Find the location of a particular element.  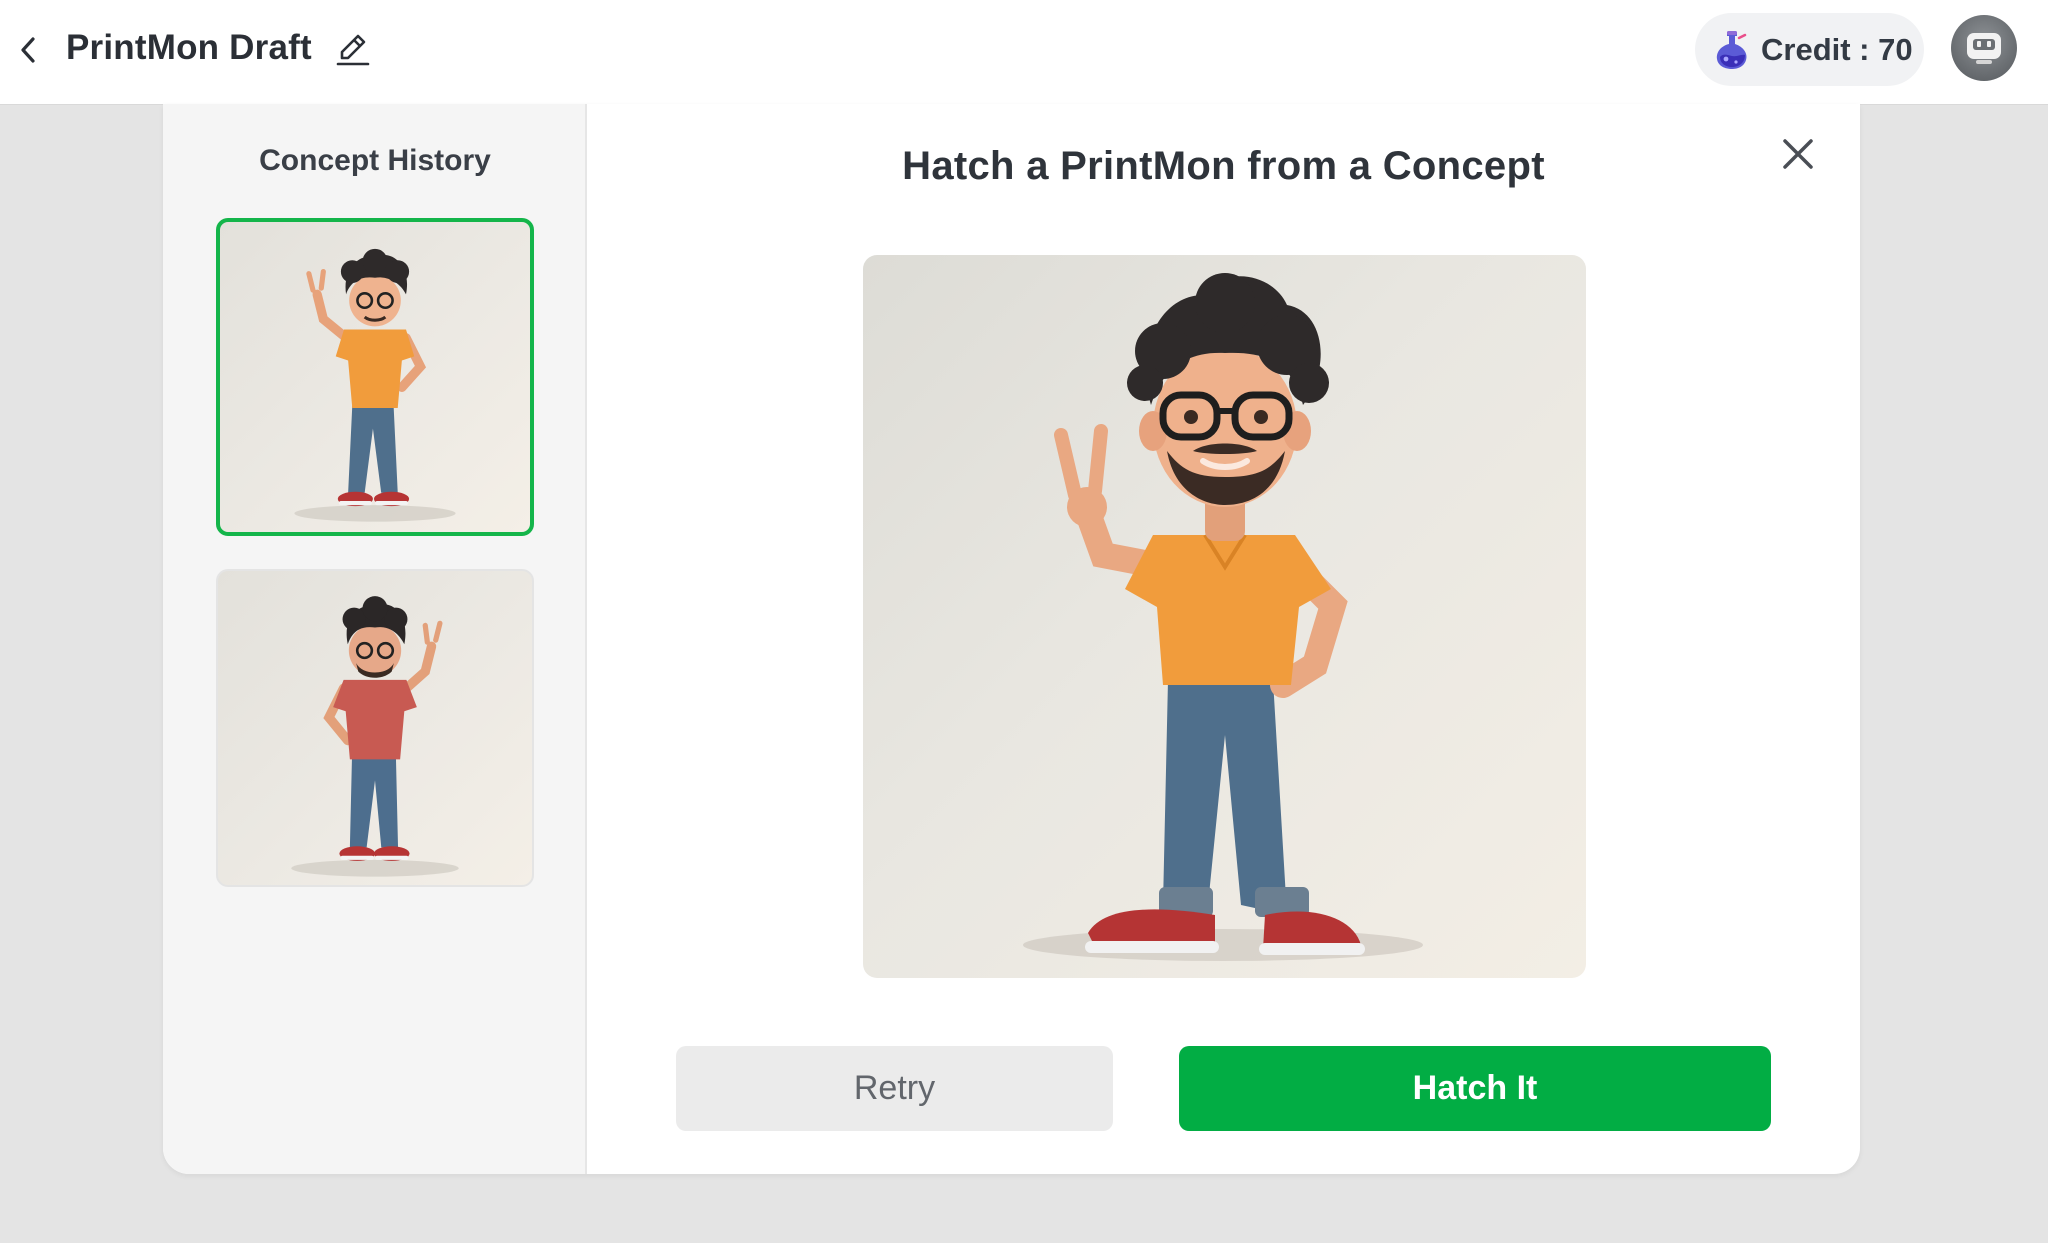

potion-flask-icon is located at coordinates (1731, 49).